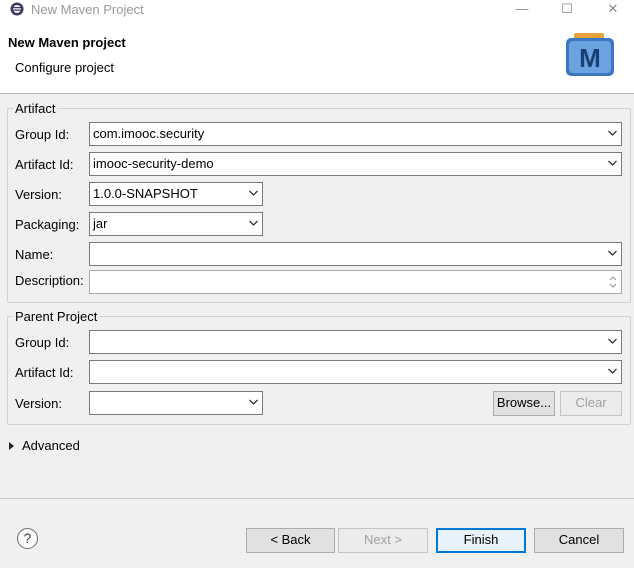  What do you see at coordinates (153, 163) in the screenshot?
I see `artifact-id-value: imooc-security-demo` at bounding box center [153, 163].